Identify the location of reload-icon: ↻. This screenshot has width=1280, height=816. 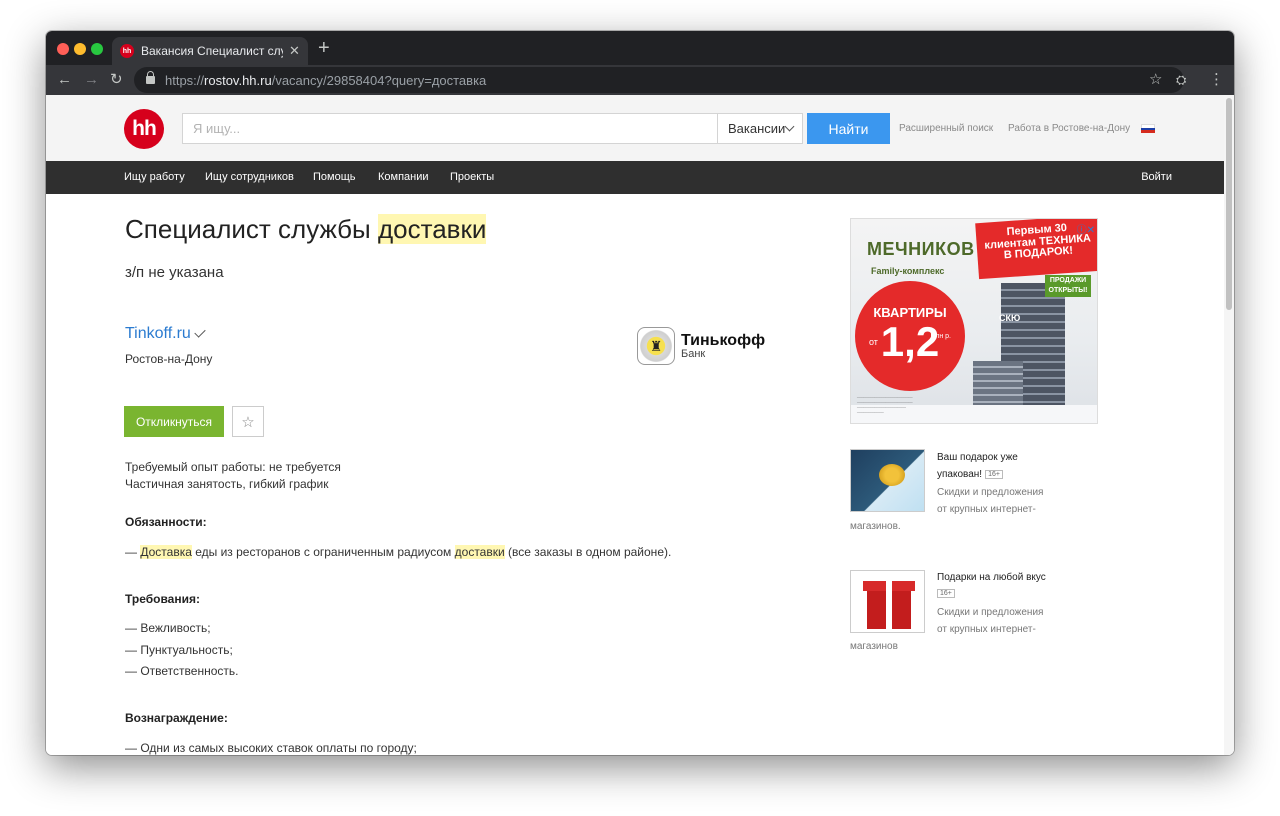
(116, 80).